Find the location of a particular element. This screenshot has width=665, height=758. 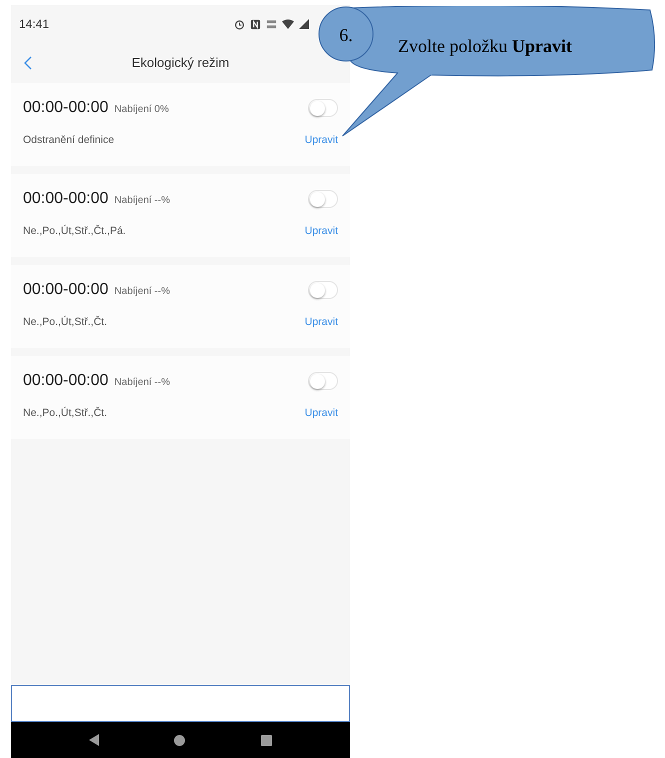

alarm-icon is located at coordinates (239, 24).